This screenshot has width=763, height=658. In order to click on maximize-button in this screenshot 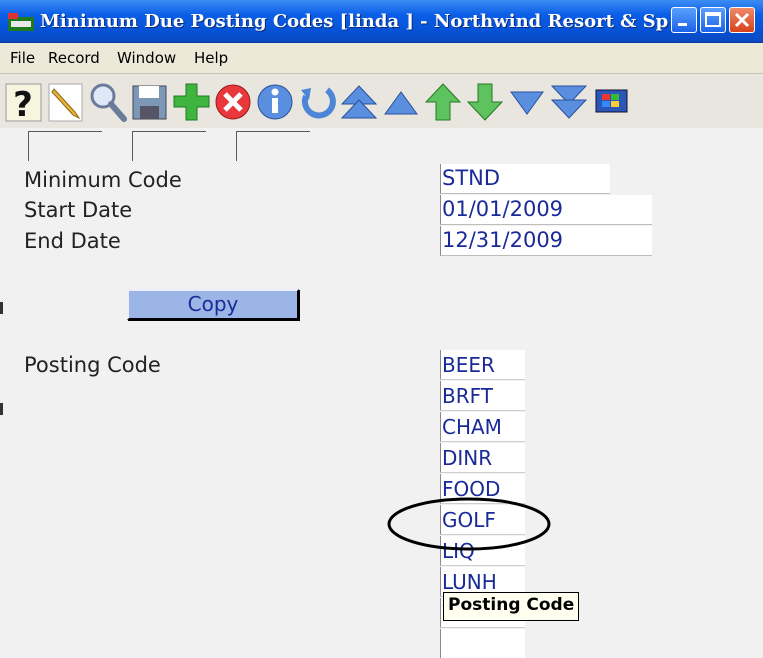, I will do `click(713, 20)`.